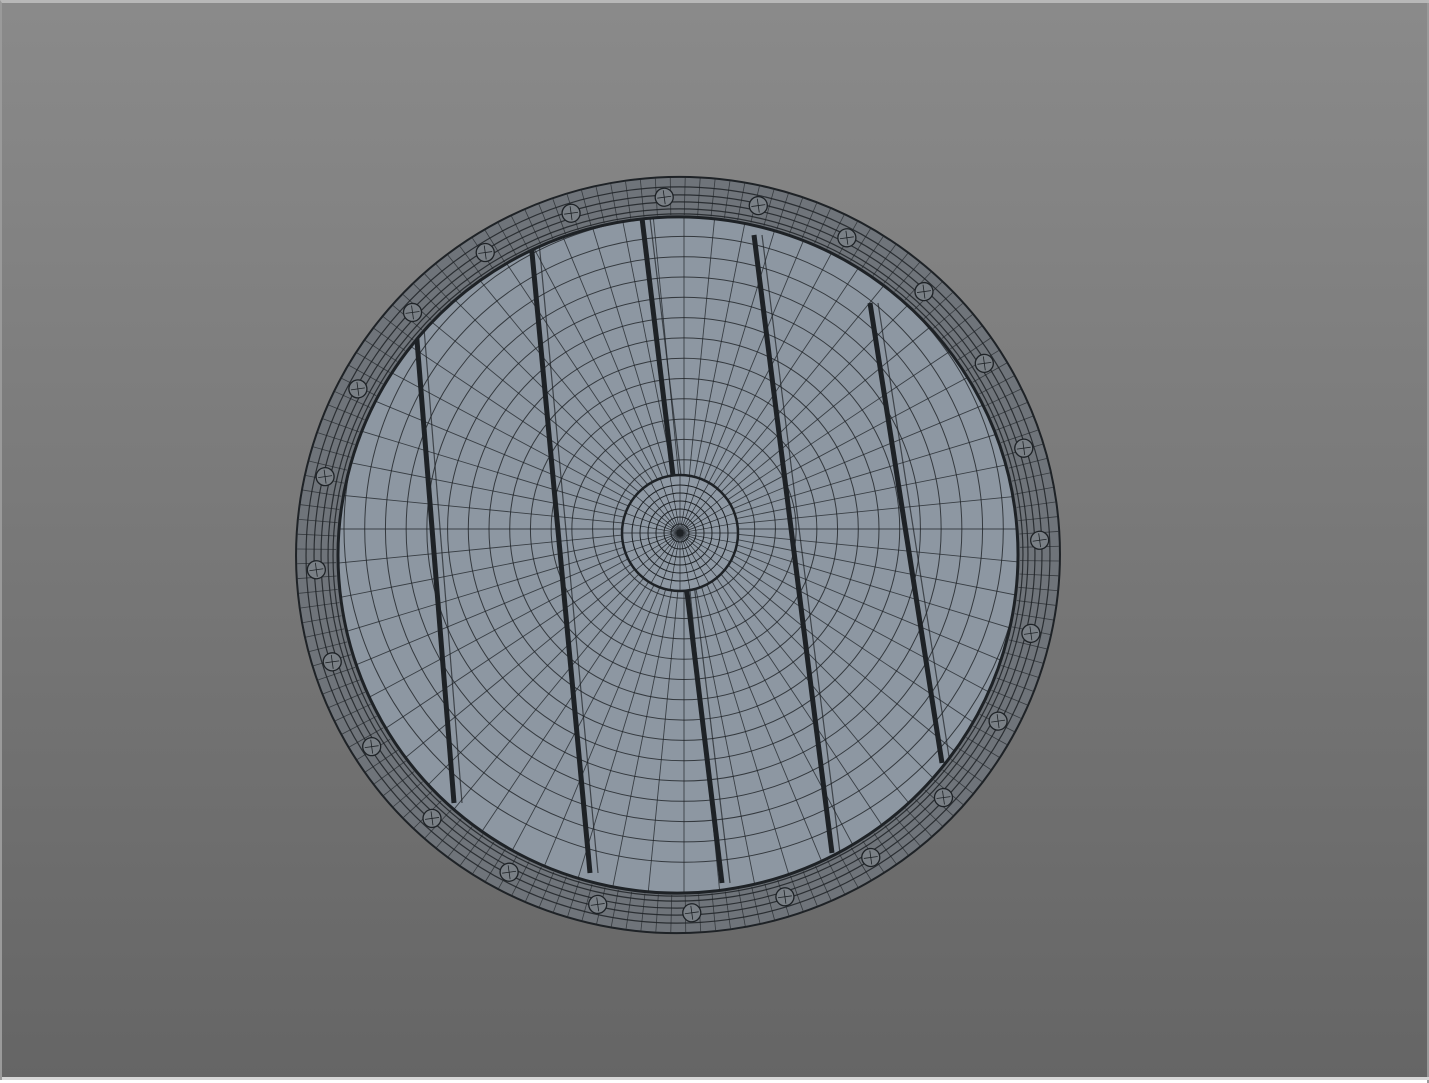  I want to click on boss-center, so click(680, 533).